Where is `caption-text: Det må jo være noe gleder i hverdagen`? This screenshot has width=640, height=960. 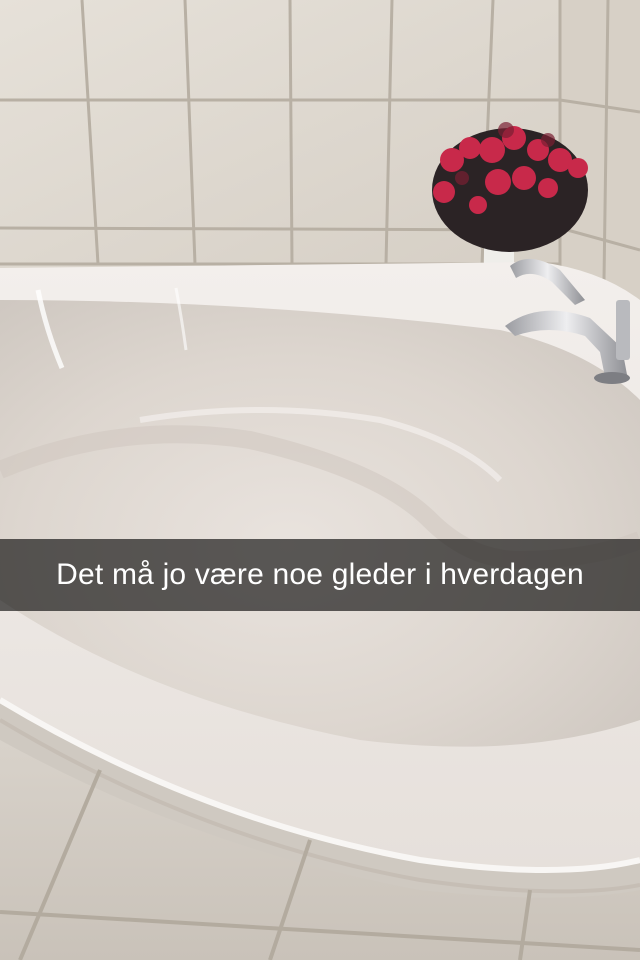
caption-text: Det må jo være noe gleder i hverdagen is located at coordinates (320, 574).